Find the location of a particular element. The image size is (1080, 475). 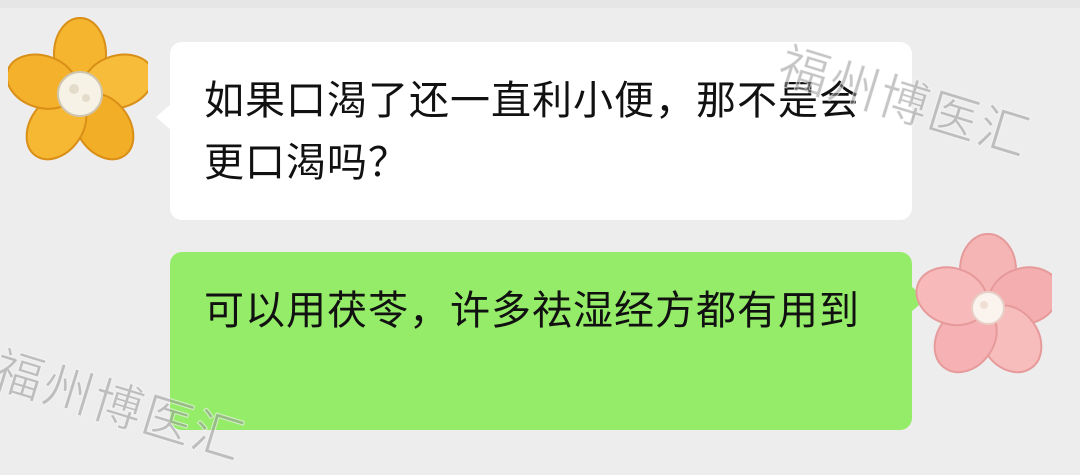

yellow-flower-avatar is located at coordinates (78, 89).